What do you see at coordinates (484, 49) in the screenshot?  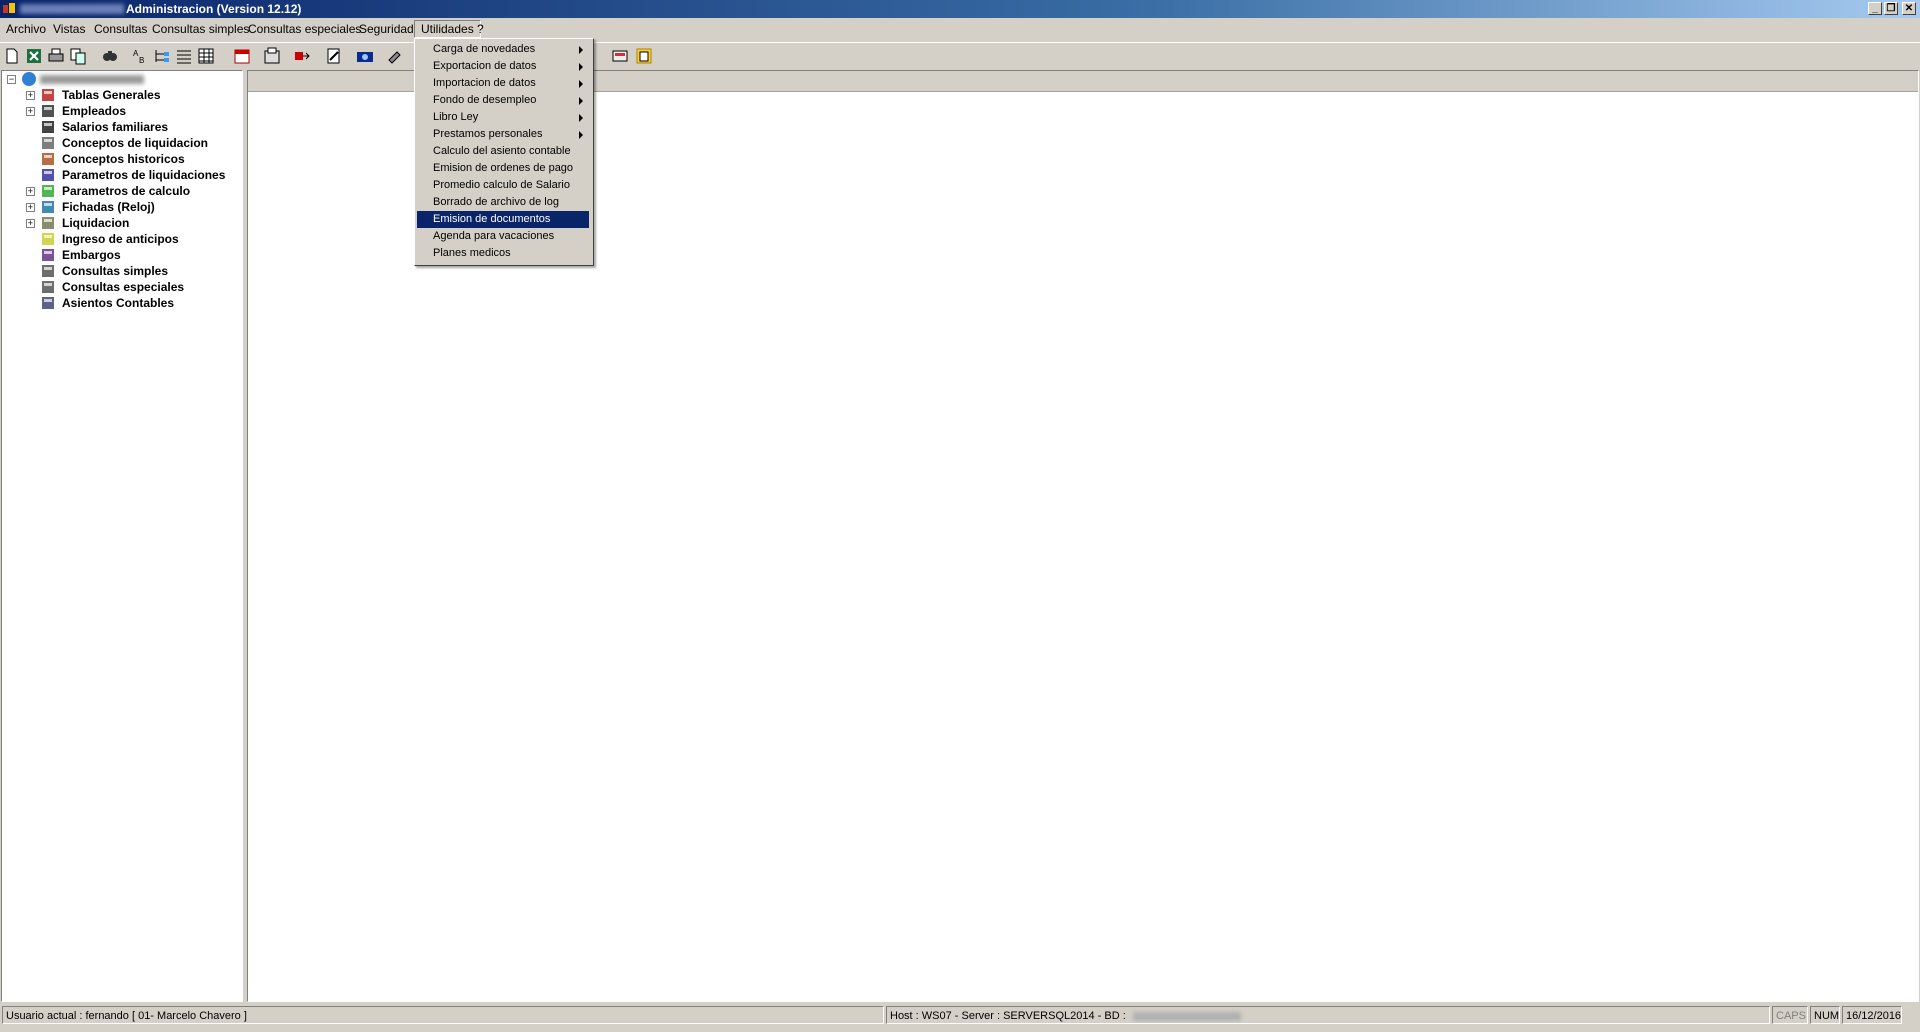 I see `menu-item-label: Carga de novedades` at bounding box center [484, 49].